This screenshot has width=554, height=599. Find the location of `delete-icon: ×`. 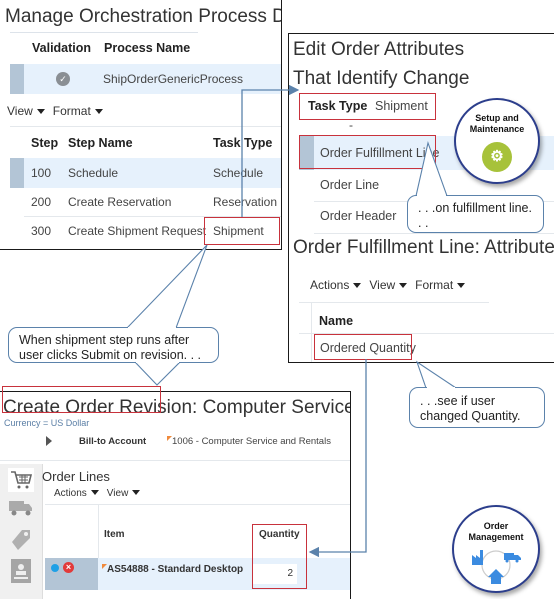

delete-icon: × is located at coordinates (68, 567).